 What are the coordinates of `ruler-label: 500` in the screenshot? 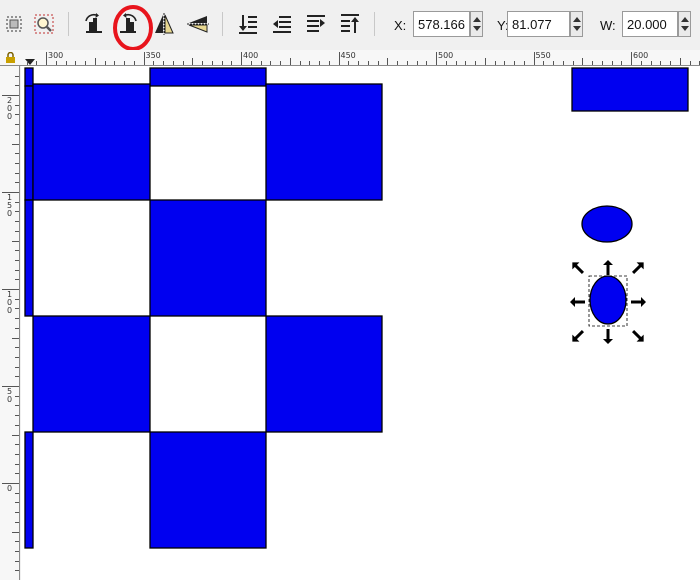 It's located at (446, 55).